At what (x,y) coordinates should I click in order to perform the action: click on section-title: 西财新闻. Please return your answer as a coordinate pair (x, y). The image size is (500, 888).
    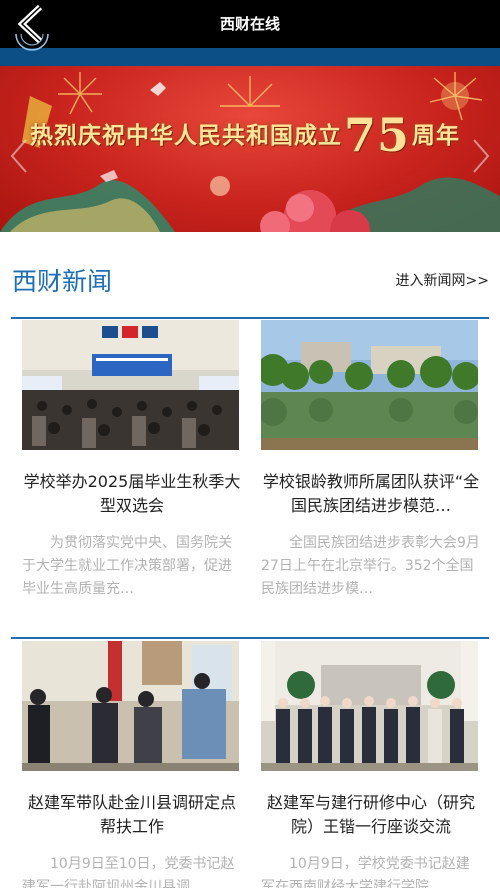
    Looking at the image, I should click on (62, 281).